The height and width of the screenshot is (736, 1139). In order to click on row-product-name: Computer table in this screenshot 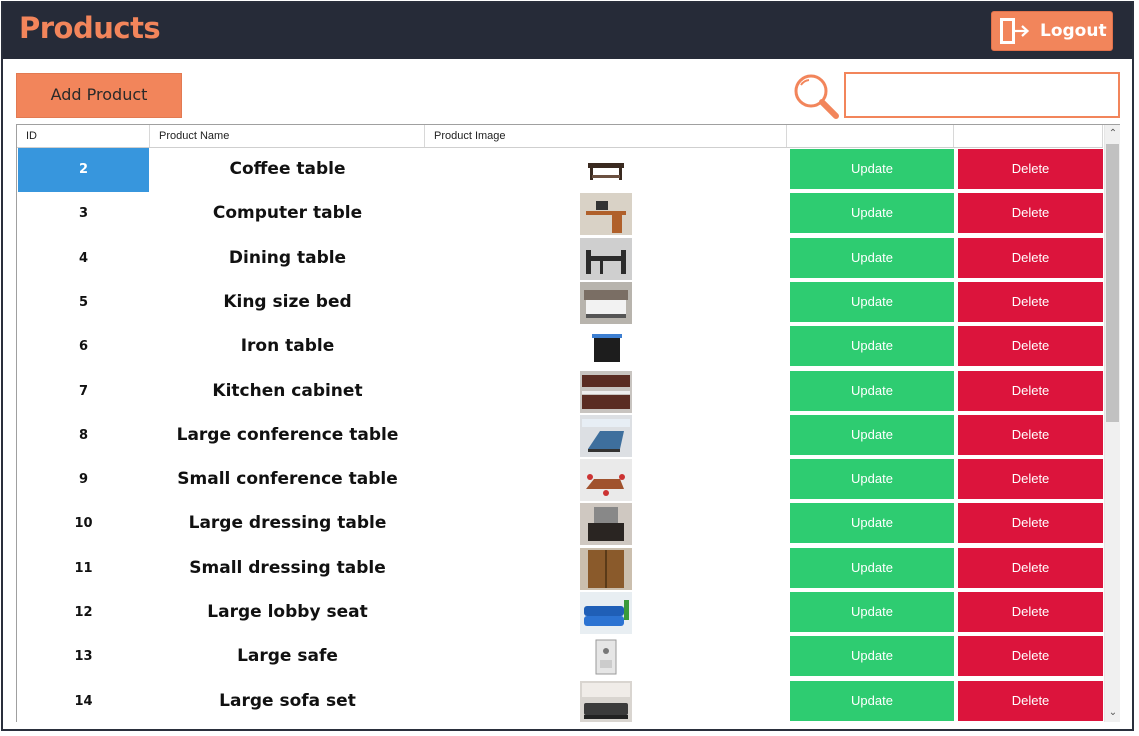, I will do `click(287, 214)`.